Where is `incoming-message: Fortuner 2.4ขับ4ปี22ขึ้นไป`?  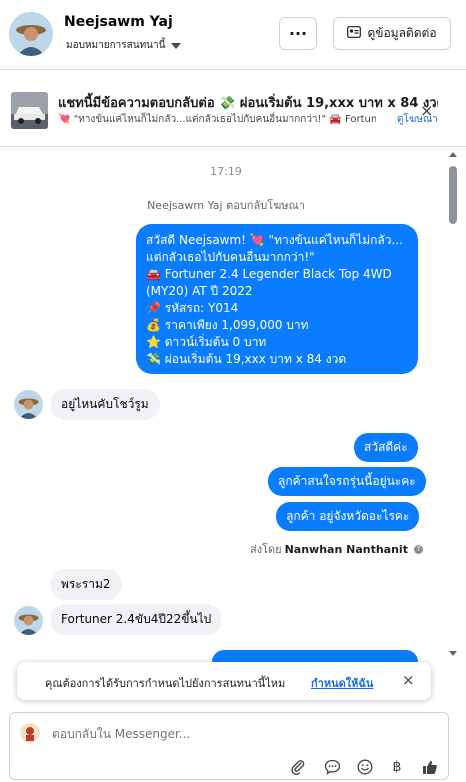 incoming-message: Fortuner 2.4ขับ4ปี22ขึ้นไป is located at coordinates (136, 619).